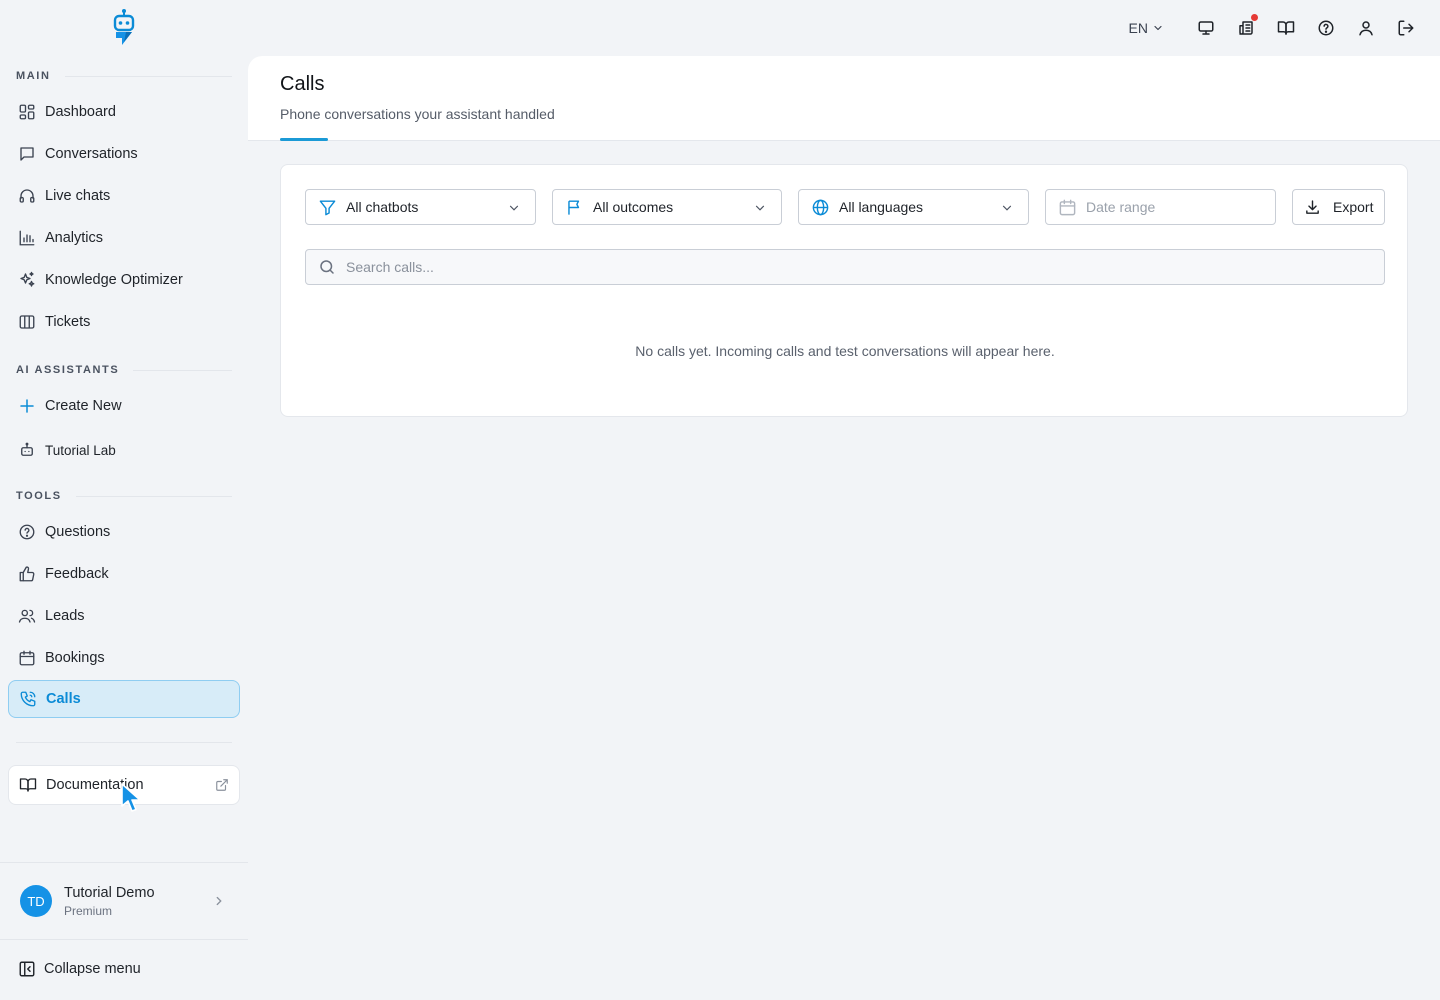  What do you see at coordinates (124, 370) in the screenshot?
I see `section-label-ai-assistants: AI ASSISTANTS` at bounding box center [124, 370].